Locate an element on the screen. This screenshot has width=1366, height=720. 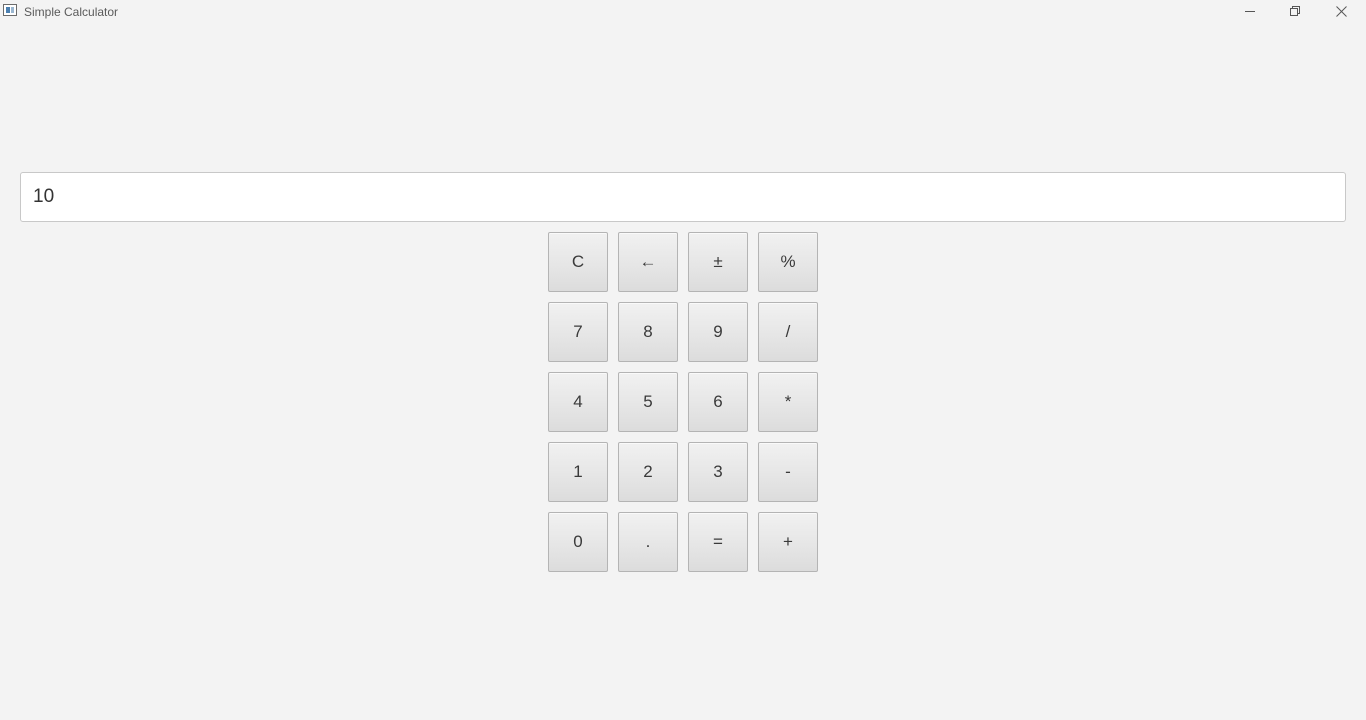
keypad: C ← ±% 7 8 9/ 4 5 6 * 1 2 3- 0. = + is located at coordinates (683, 402).